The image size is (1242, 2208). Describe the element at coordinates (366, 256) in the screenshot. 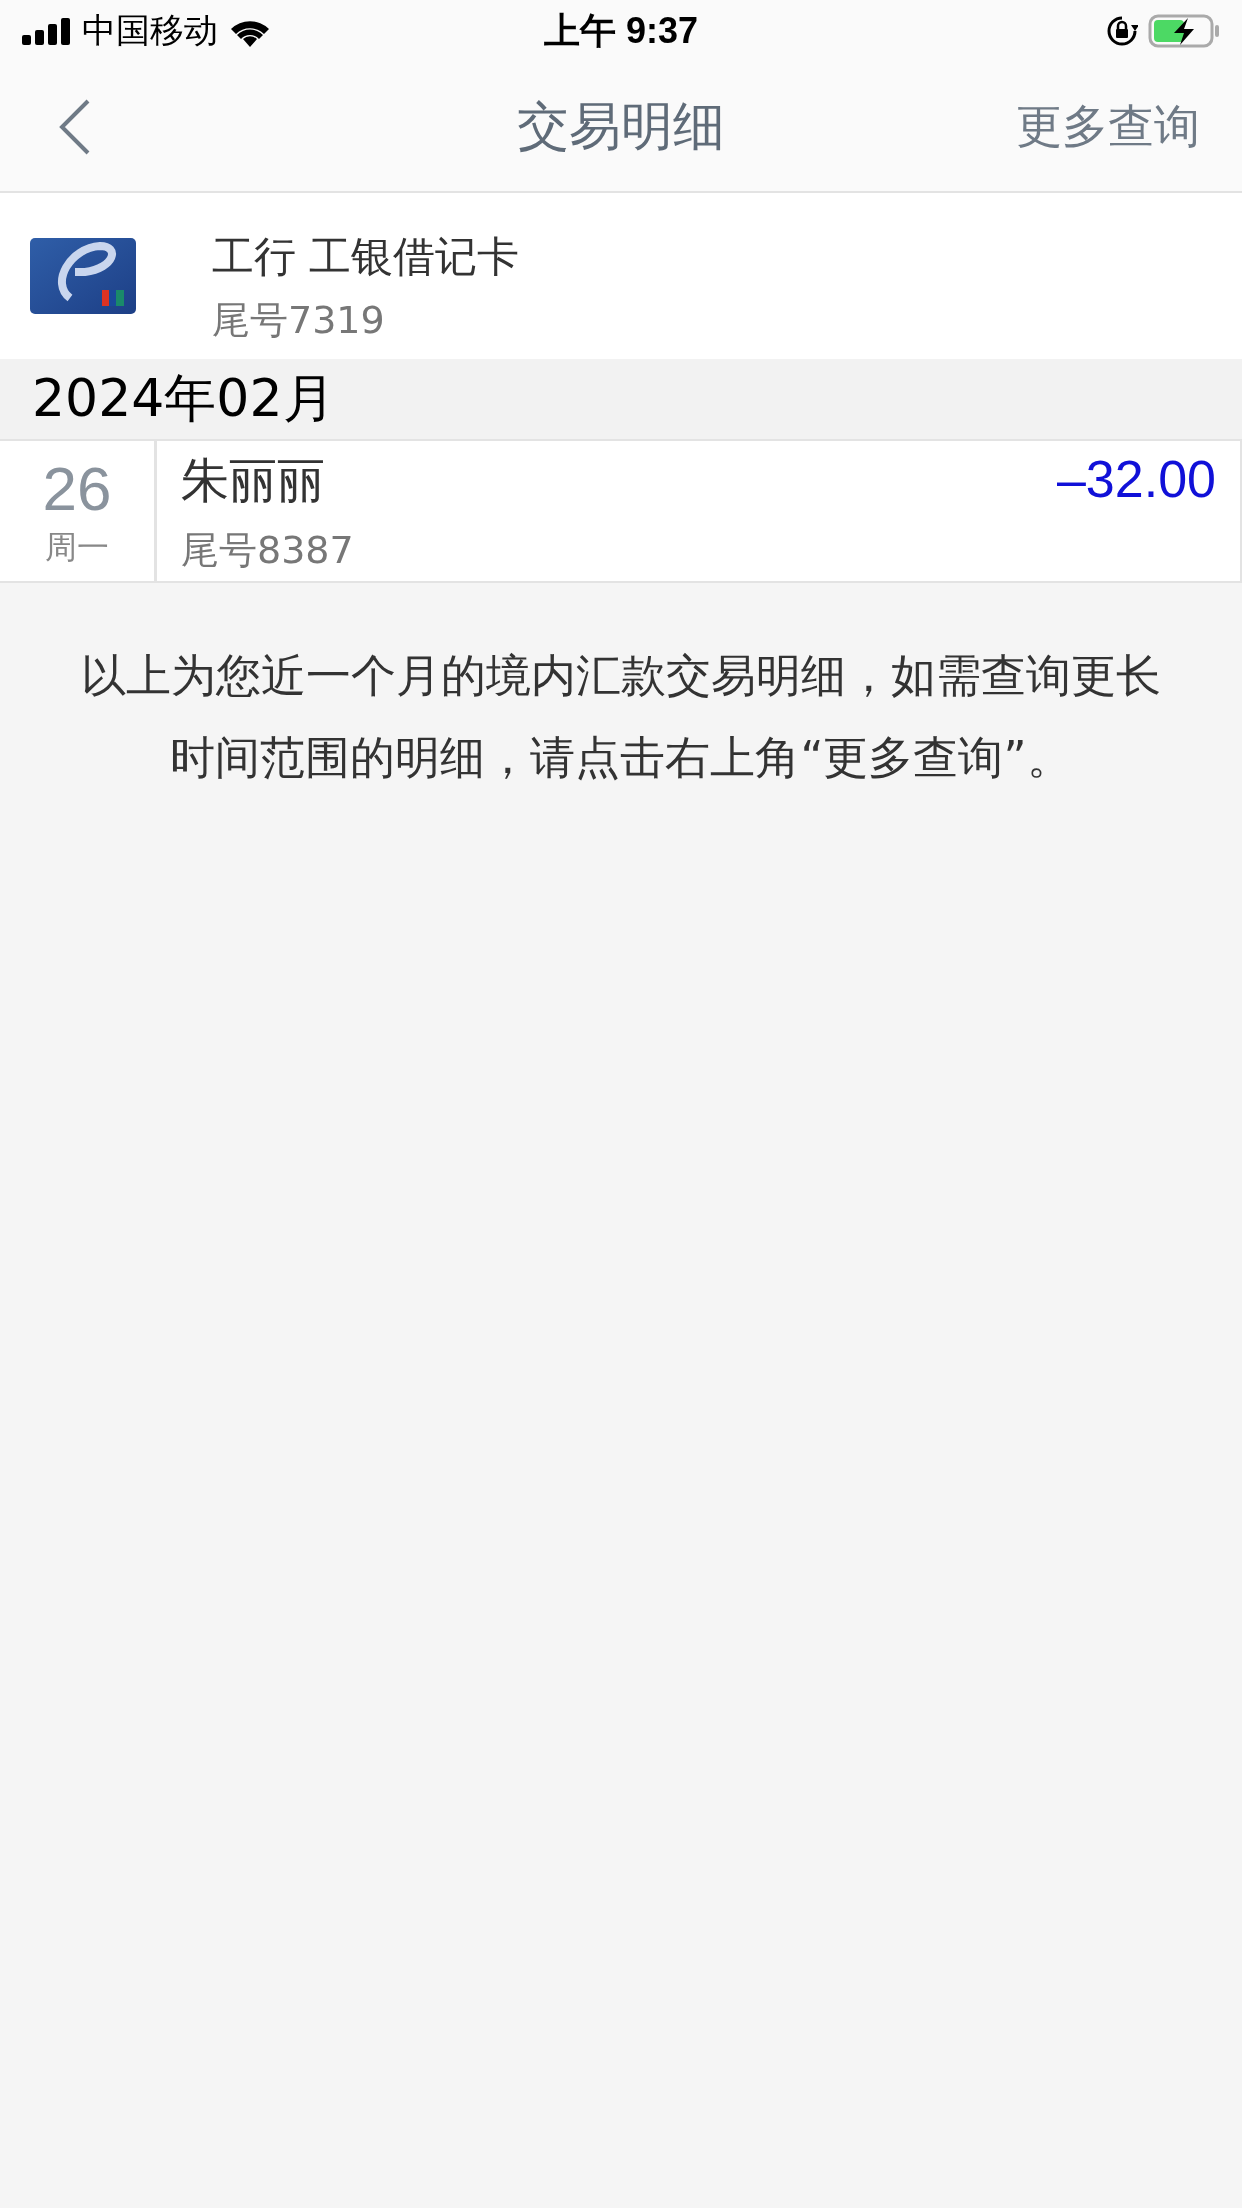

I see `account-name: 工行 工银借记卡` at that location.